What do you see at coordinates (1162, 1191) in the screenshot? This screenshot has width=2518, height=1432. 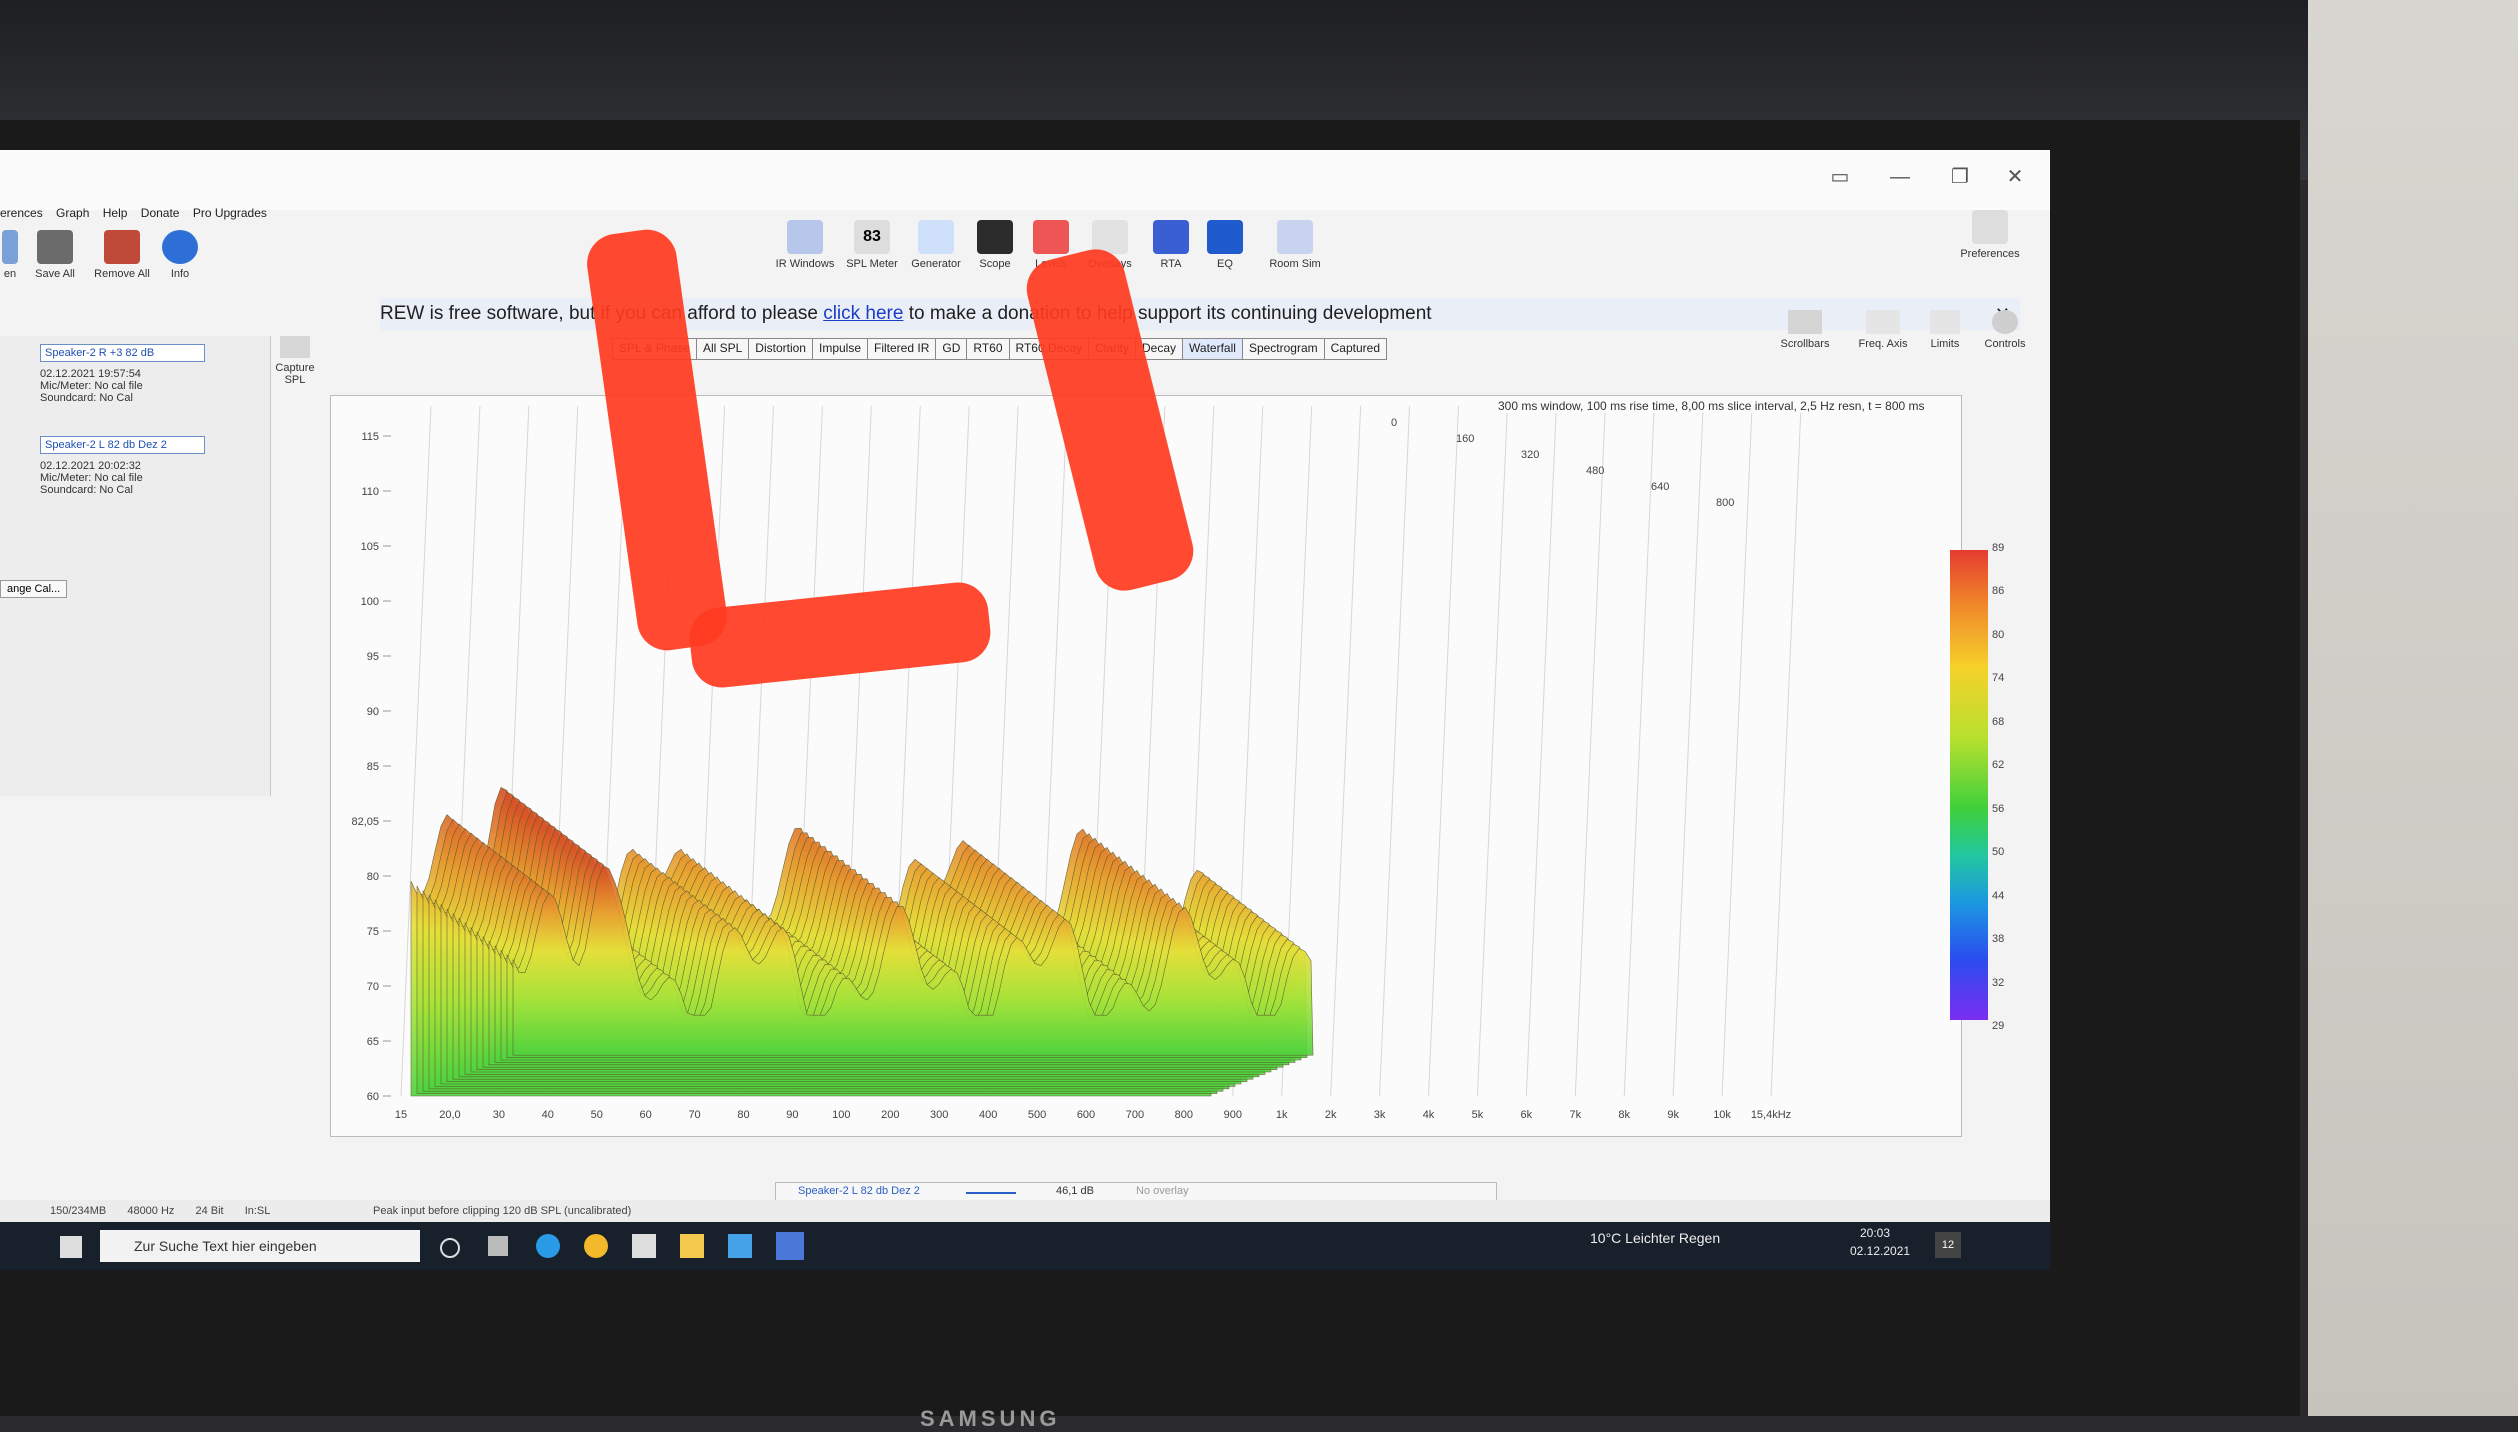 I see `legend-overlay: No overlay` at bounding box center [1162, 1191].